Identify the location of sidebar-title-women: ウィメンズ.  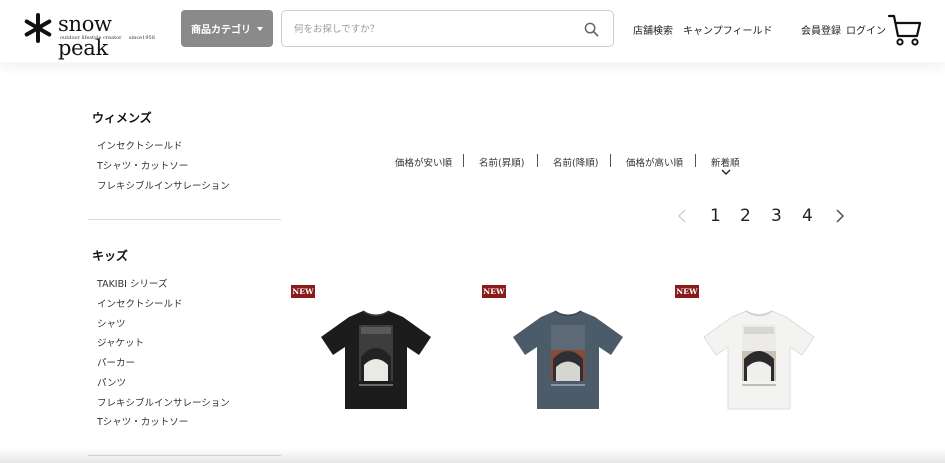
(122, 117).